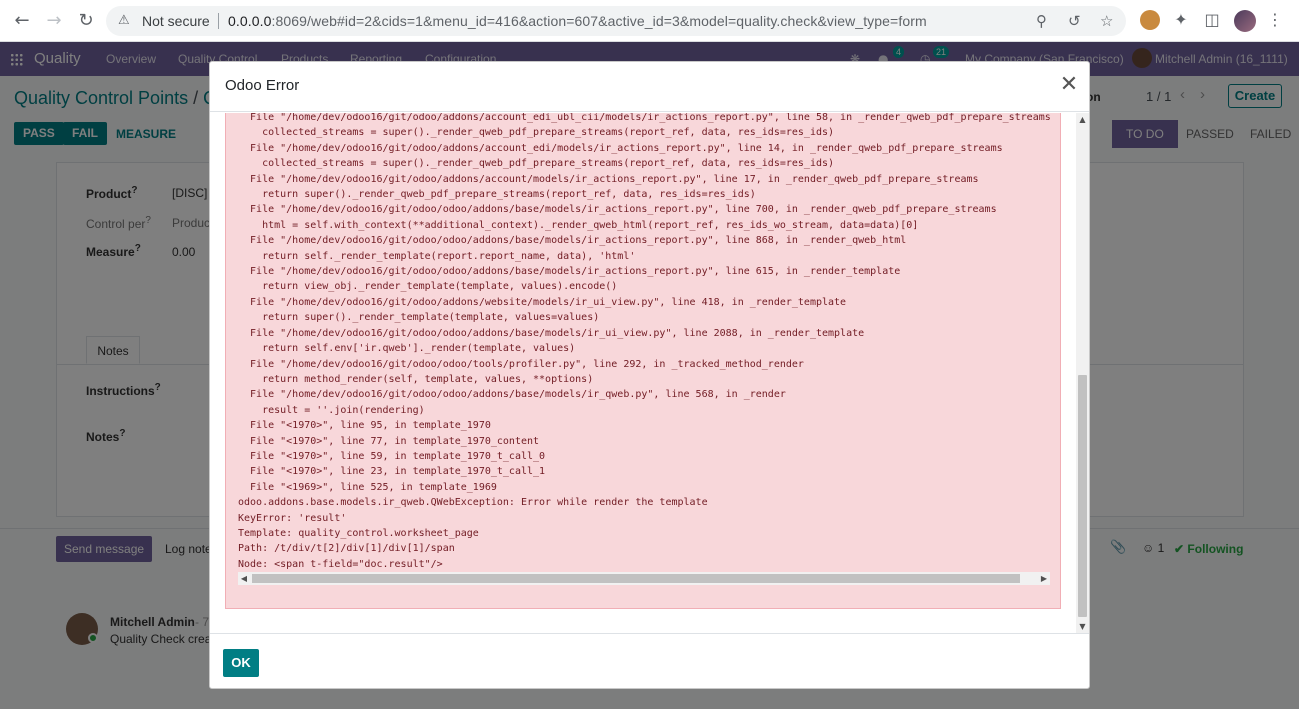 The image size is (1299, 709). Describe the element at coordinates (176, 21) in the screenshot. I see `security-label: Not secure` at that location.